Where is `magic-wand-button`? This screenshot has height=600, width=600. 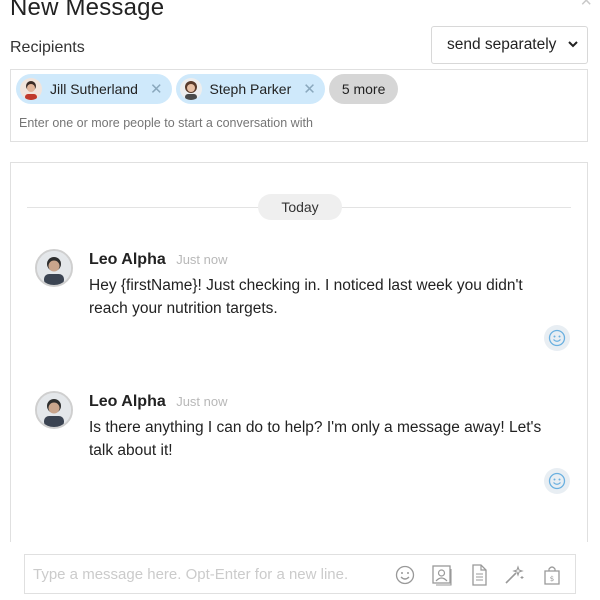
magic-wand-button is located at coordinates (514, 575).